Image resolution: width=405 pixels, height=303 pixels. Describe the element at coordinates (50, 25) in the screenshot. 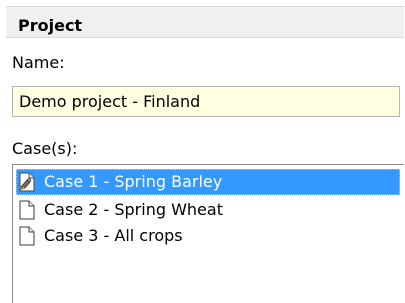

I see `project-header-label: Project` at that location.